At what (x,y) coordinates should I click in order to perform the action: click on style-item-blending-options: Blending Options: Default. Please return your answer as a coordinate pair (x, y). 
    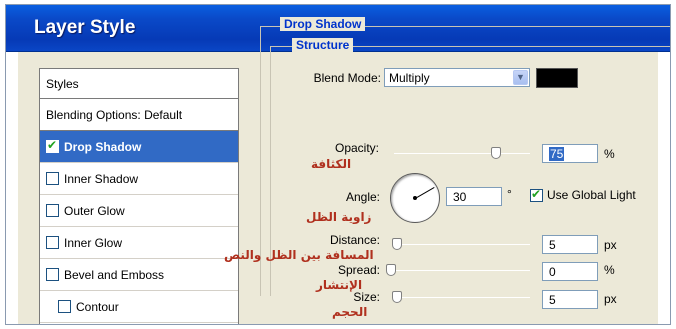
    Looking at the image, I should click on (139, 115).